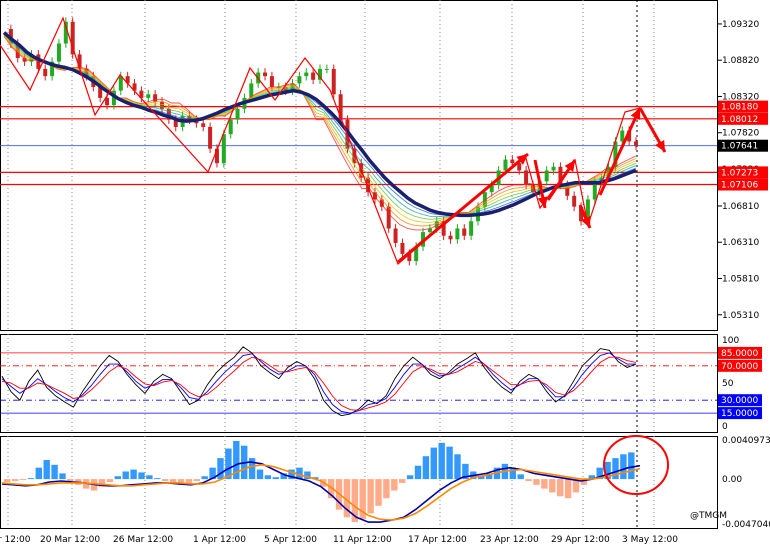  What do you see at coordinates (143, 540) in the screenshot?
I see `x-tick-label: 26 Mar 12:00` at bounding box center [143, 540].